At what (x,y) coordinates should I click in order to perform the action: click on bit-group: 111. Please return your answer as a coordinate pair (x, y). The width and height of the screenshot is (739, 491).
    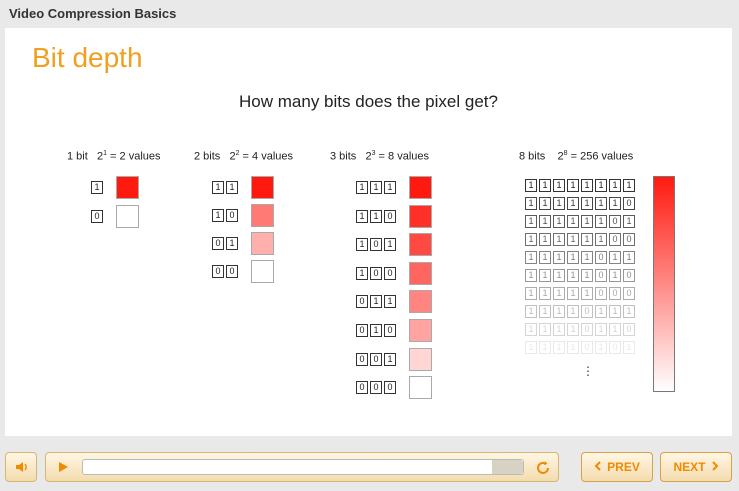
    Looking at the image, I should click on (376, 187).